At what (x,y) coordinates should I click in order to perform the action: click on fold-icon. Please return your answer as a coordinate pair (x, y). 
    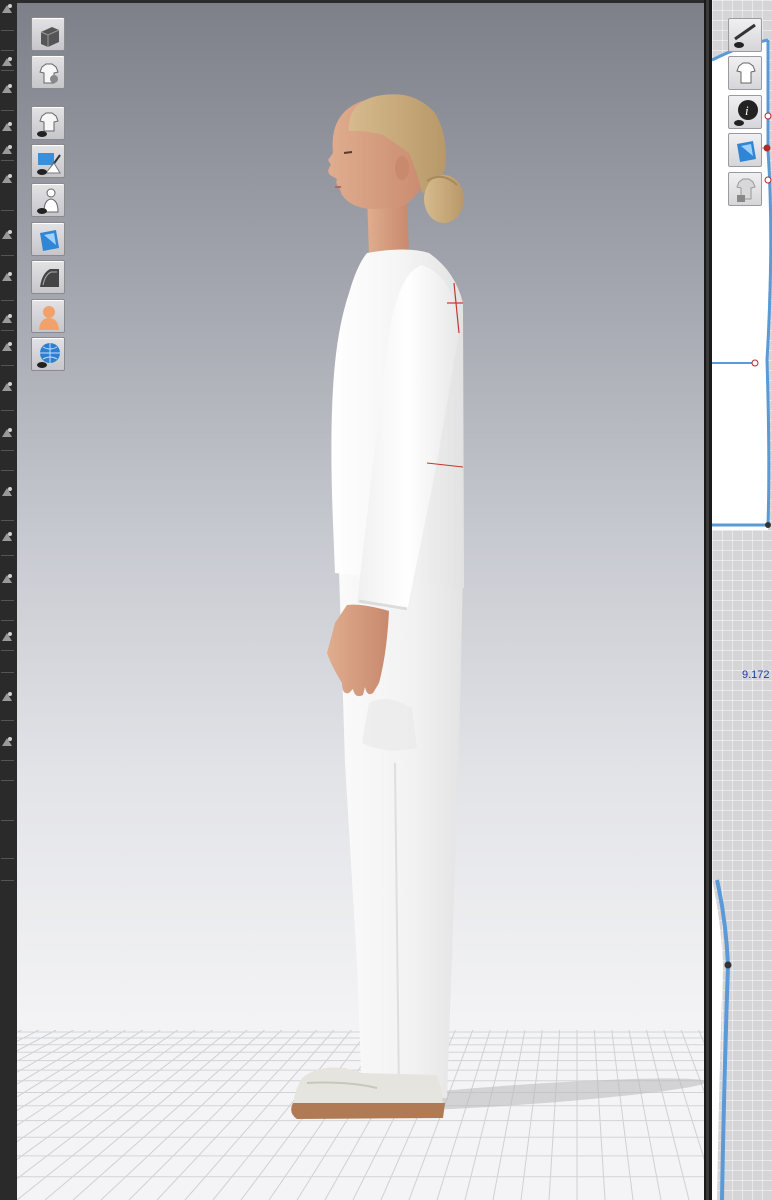
    Looking at the image, I should click on (7, 319).